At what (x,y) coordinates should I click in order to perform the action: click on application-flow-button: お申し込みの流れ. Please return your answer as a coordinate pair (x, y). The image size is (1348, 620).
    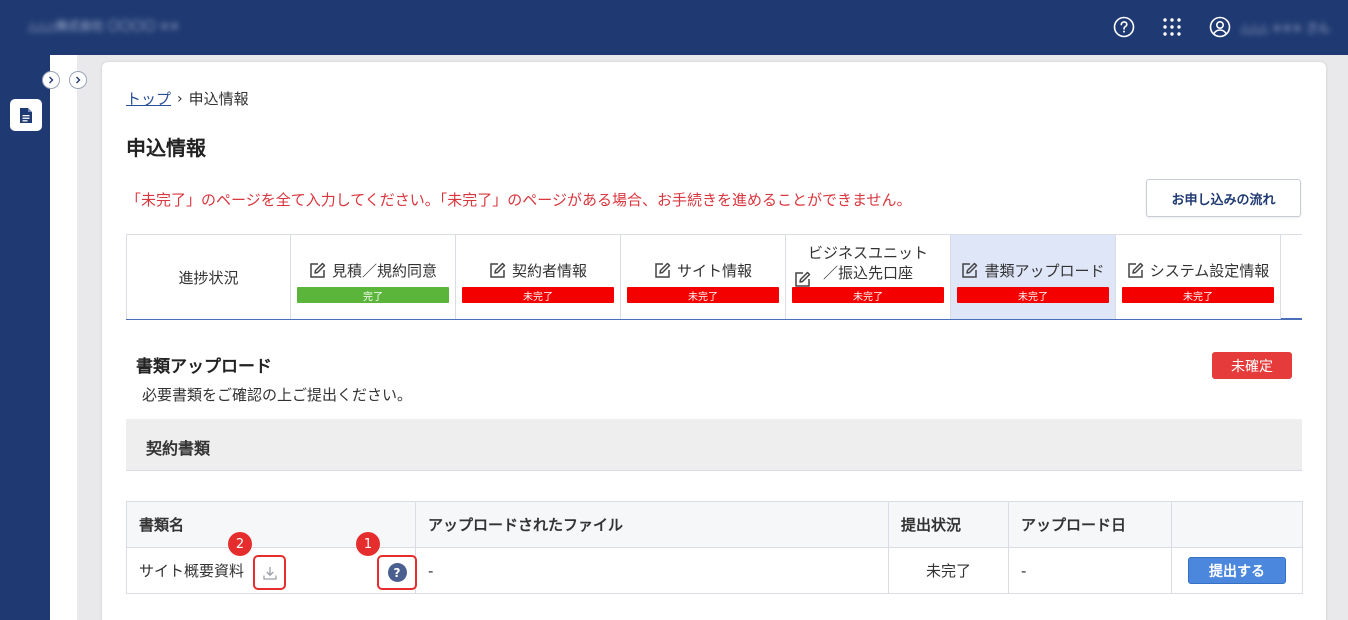
    Looking at the image, I should click on (1223, 198).